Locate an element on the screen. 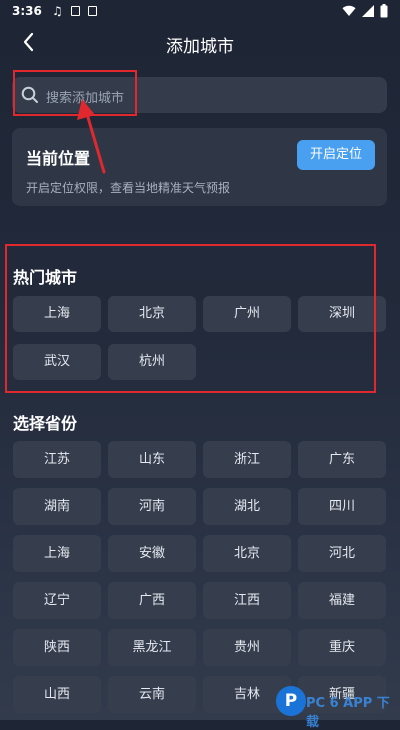 The height and width of the screenshot is (730, 400). province-button: 湖南 is located at coordinates (57, 506).